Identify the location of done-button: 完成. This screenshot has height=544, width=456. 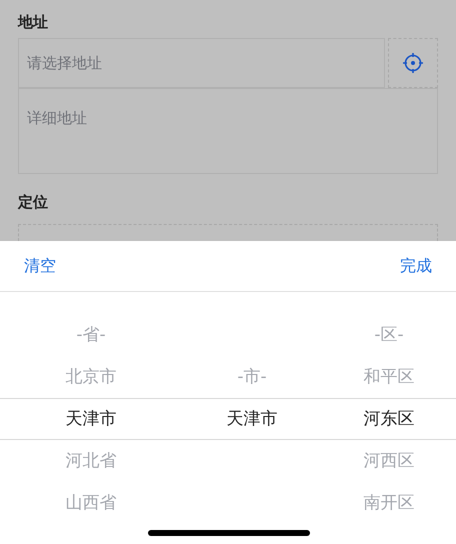
(416, 266).